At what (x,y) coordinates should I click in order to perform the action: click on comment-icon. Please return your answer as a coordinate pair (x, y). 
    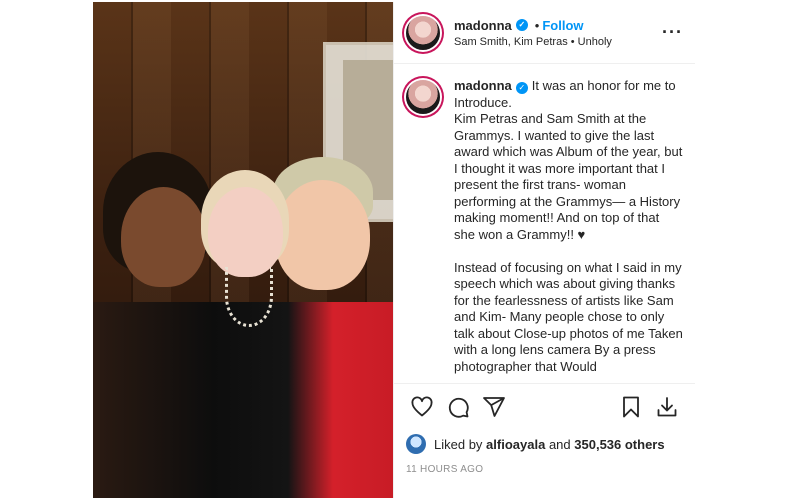
    Looking at the image, I should click on (458, 407).